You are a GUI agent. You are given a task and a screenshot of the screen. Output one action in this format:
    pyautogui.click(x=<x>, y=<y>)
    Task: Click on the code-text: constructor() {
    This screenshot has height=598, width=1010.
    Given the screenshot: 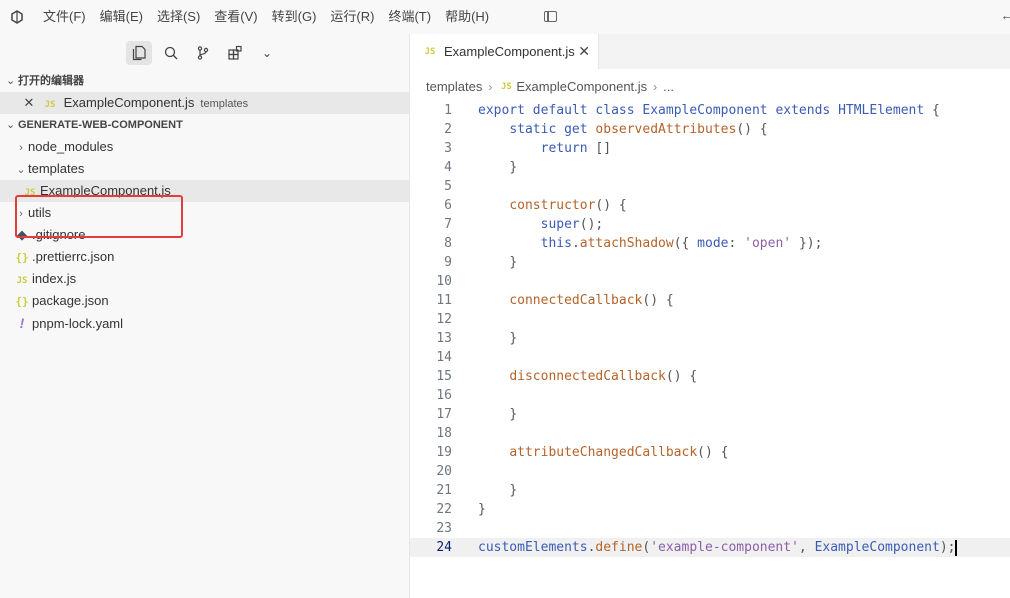 What is the action you would take?
    pyautogui.click(x=568, y=205)
    